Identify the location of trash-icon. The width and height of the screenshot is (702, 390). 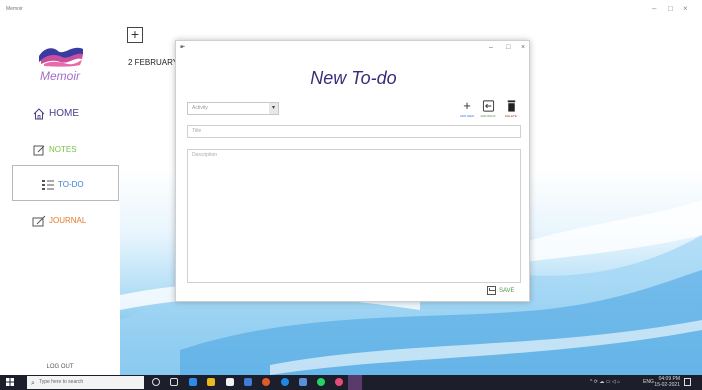
(511, 106).